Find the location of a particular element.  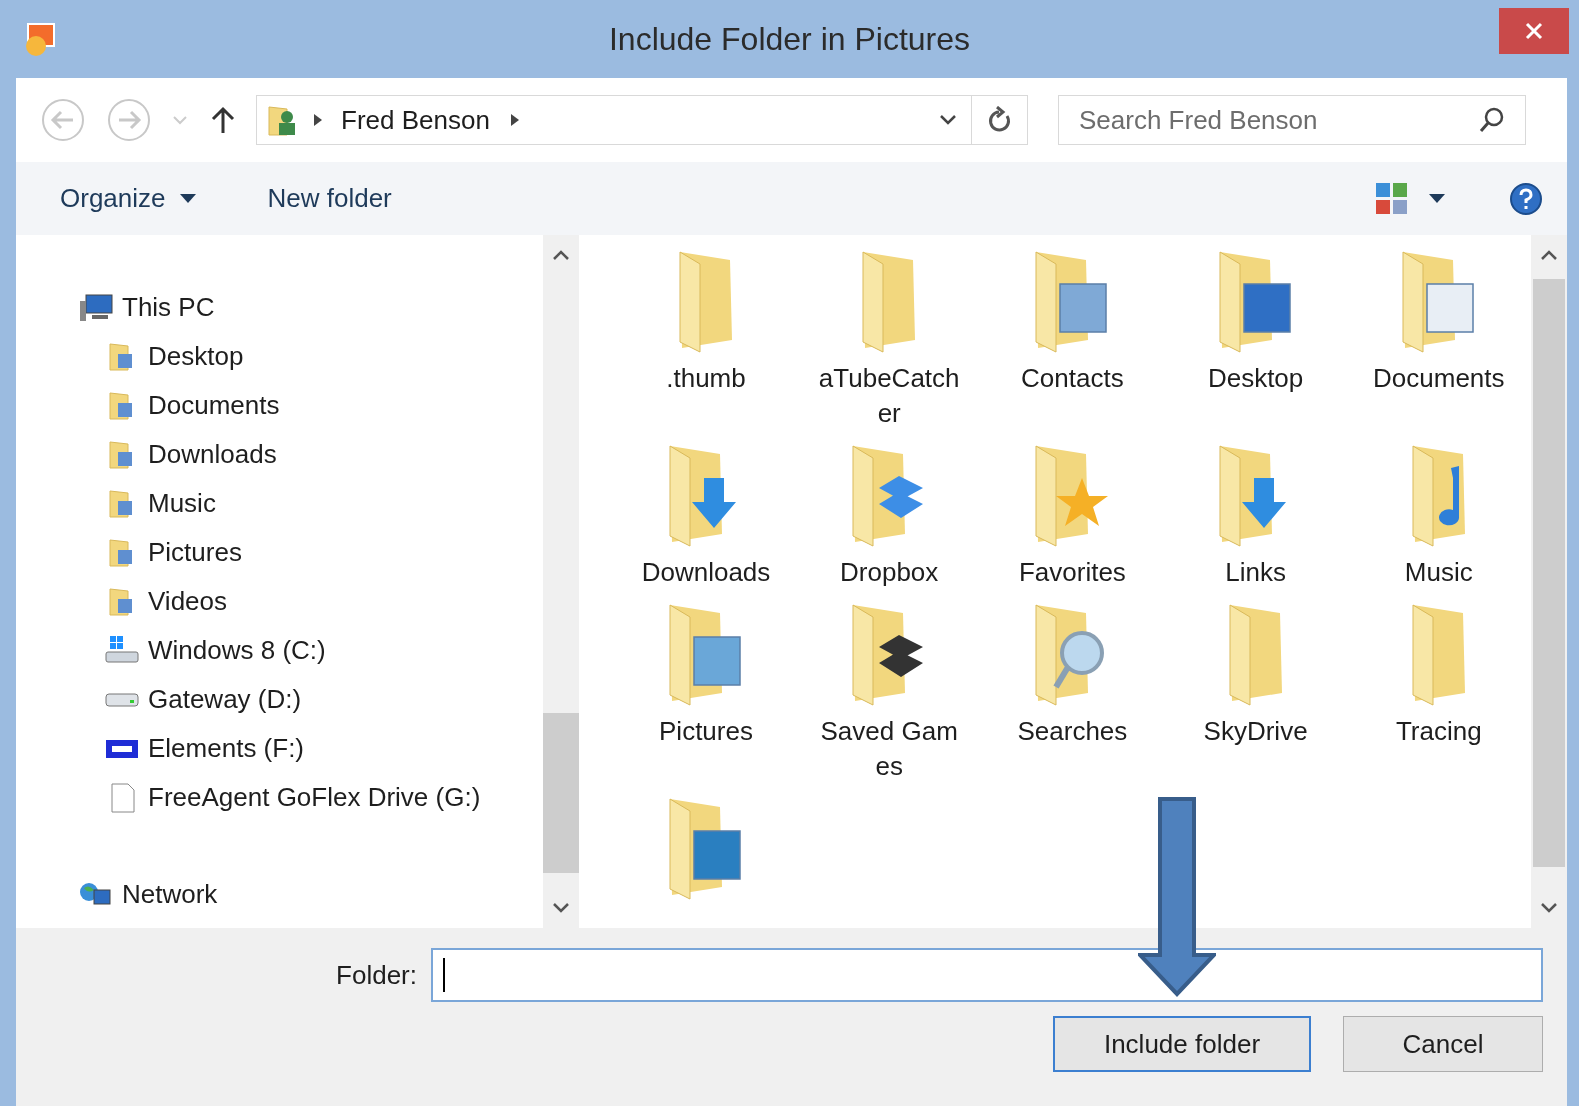

breadcrumb-item: Fred Benson is located at coordinates (415, 120).